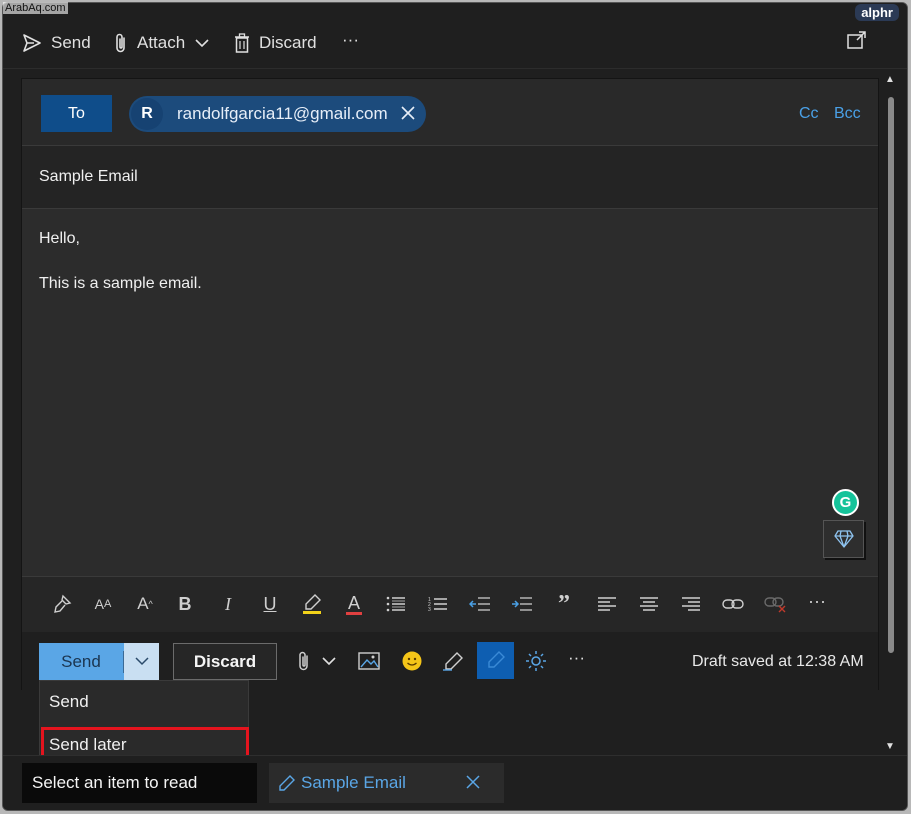 This screenshot has width=911, height=814. I want to click on toolbar-attach-label: Attach, so click(161, 42).